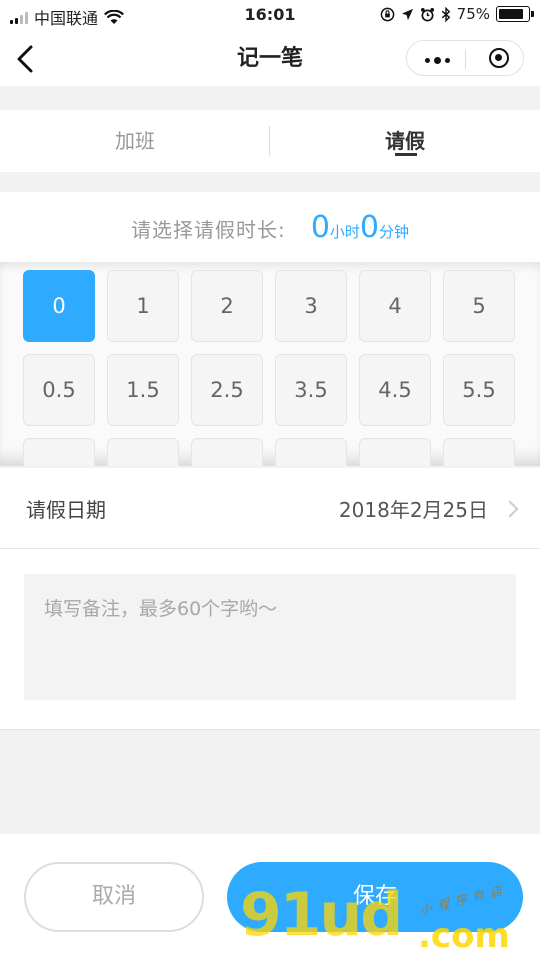 The width and height of the screenshot is (540, 960). Describe the element at coordinates (135, 141) in the screenshot. I see `tab-overtime: 加班` at that location.